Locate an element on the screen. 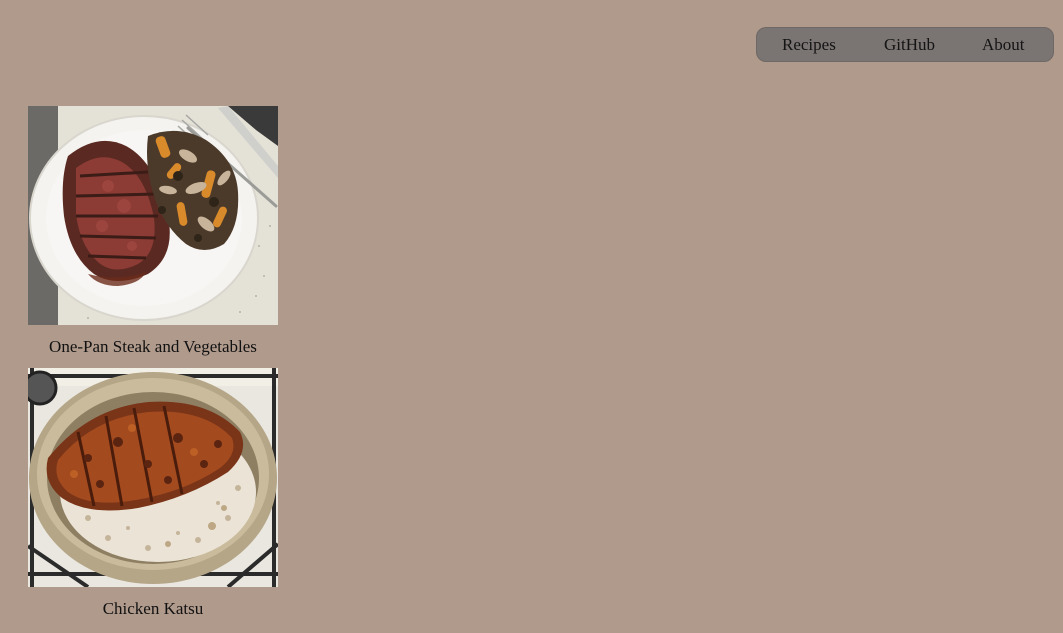 This screenshot has width=1063, height=633. top-nav: Recipes GitHub About is located at coordinates (905, 44).